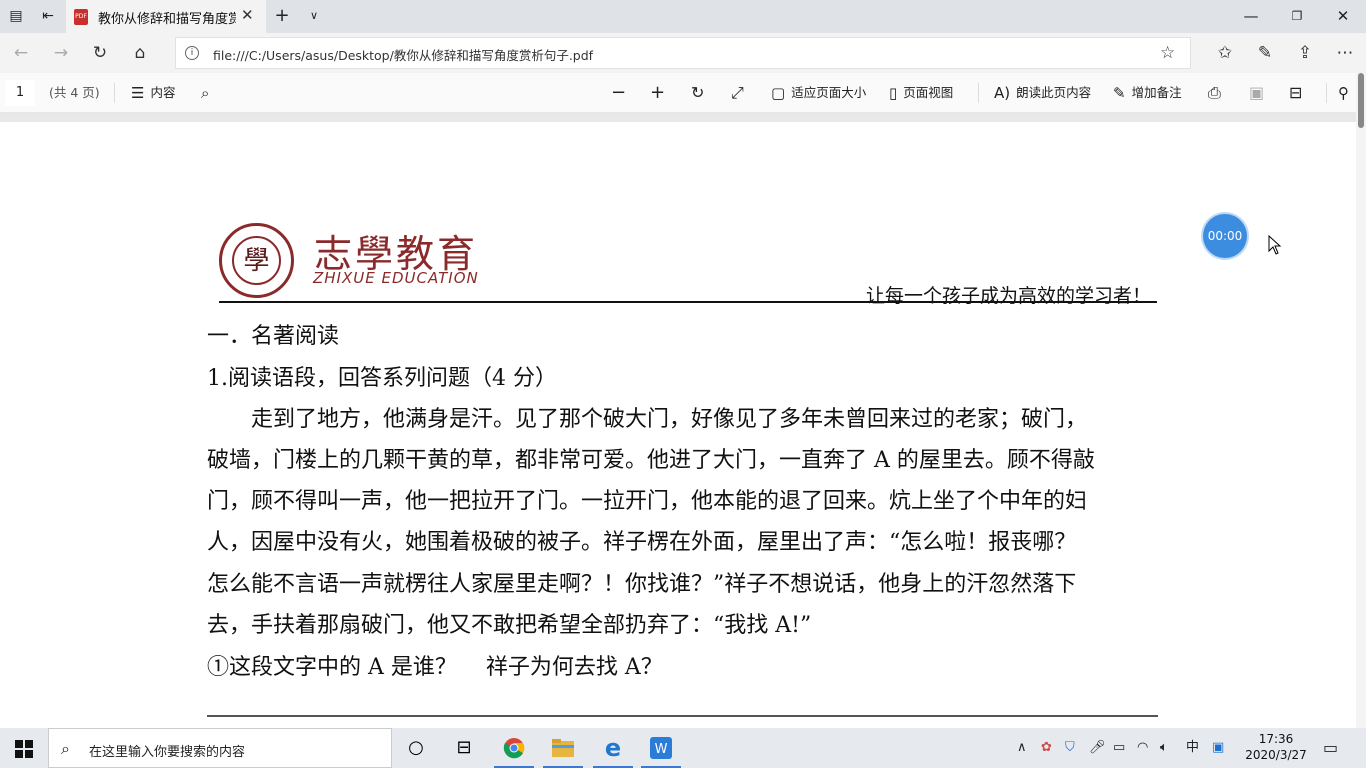 The image size is (1366, 774). I want to click on fit-page-icon: ▢, so click(778, 93).